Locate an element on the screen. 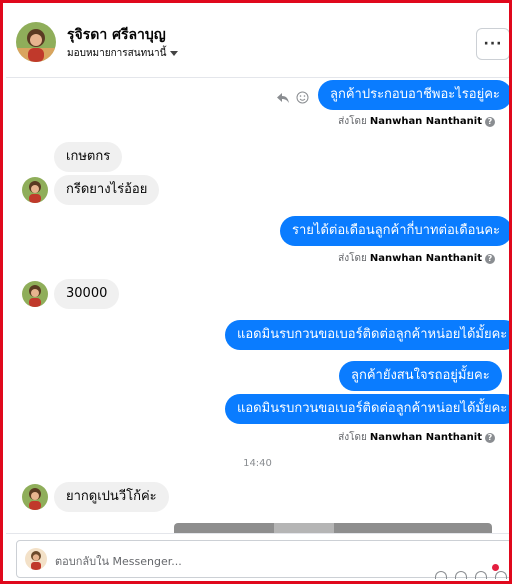 Image resolution: width=512 pixels, height=584 pixels. chevron-down-icon is located at coordinates (174, 53).